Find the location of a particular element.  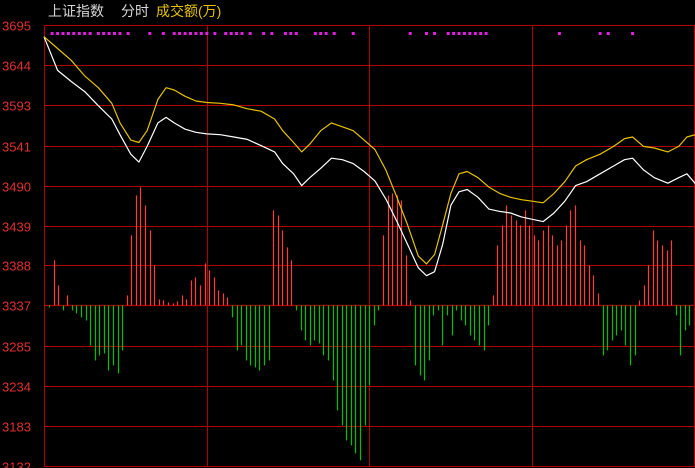

y-tick-label: 3183 is located at coordinates (16, 427).